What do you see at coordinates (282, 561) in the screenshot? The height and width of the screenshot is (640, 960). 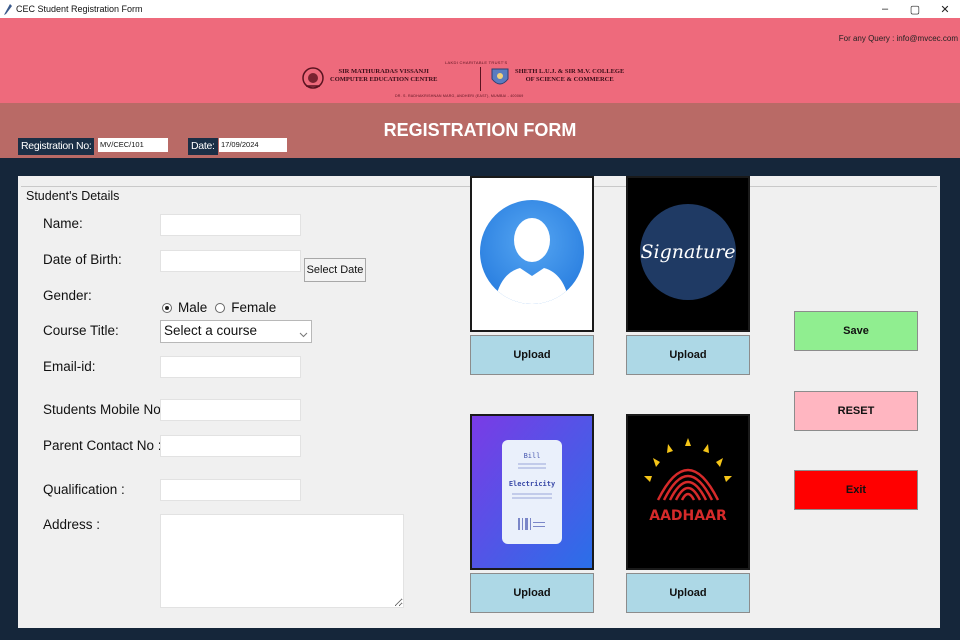 I see `address-textarea` at bounding box center [282, 561].